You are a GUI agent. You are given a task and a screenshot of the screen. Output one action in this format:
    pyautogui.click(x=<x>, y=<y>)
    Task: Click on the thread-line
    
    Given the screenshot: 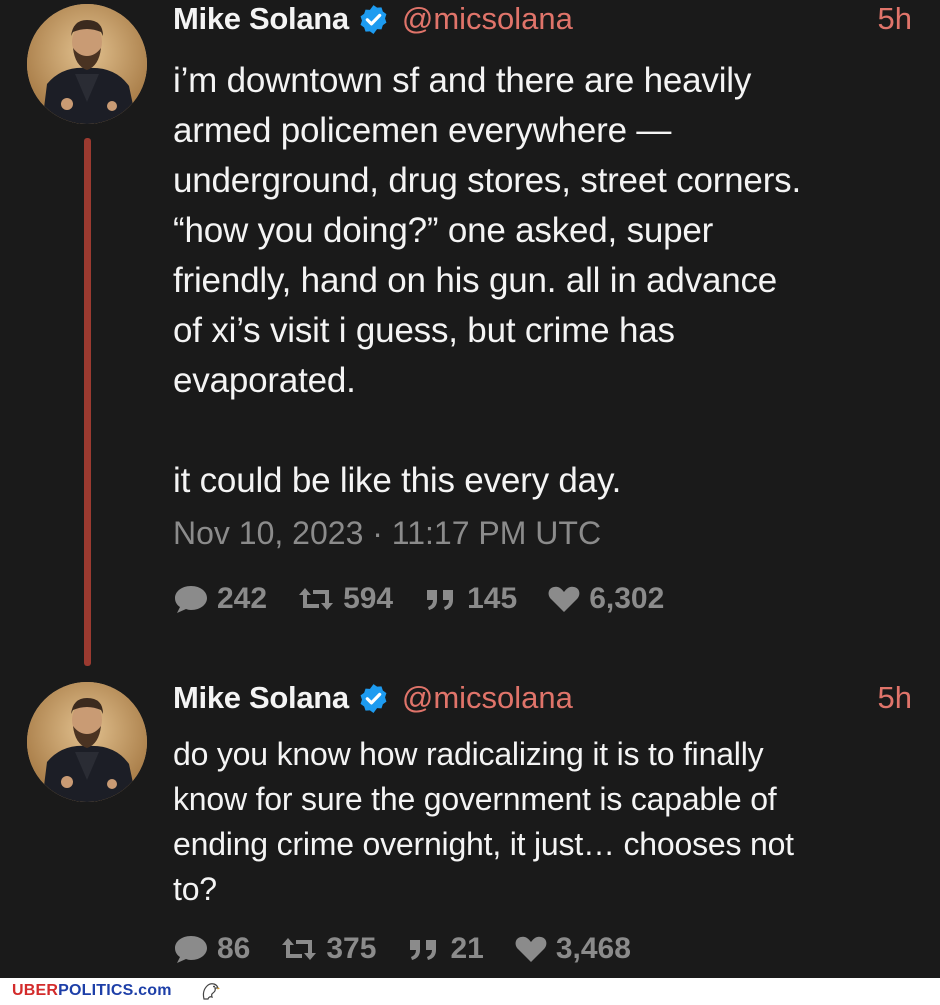 What is the action you would take?
    pyautogui.click(x=87, y=402)
    